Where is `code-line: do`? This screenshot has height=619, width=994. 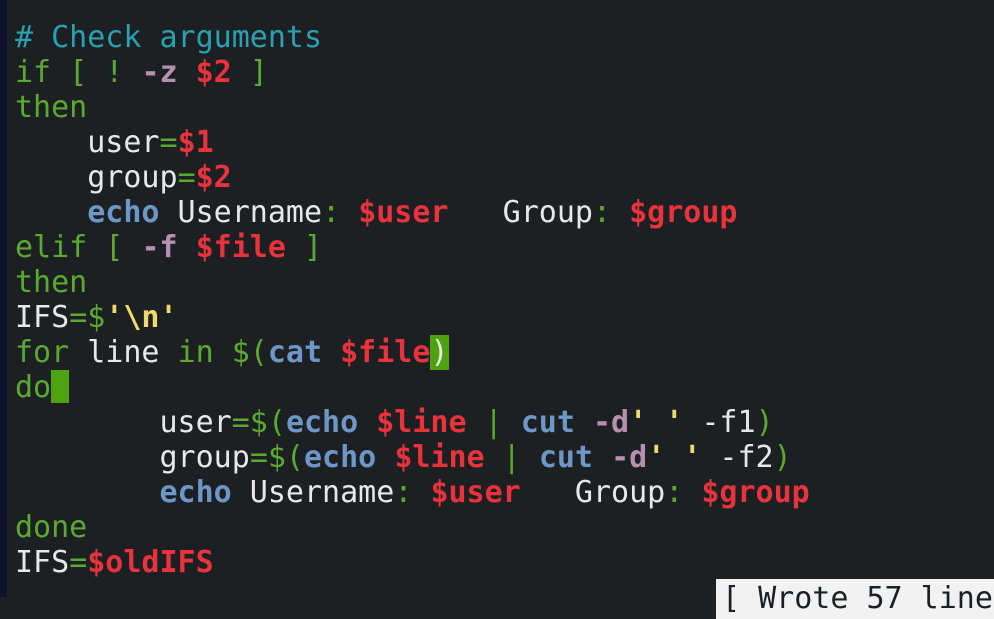 code-line: do is located at coordinates (412, 387).